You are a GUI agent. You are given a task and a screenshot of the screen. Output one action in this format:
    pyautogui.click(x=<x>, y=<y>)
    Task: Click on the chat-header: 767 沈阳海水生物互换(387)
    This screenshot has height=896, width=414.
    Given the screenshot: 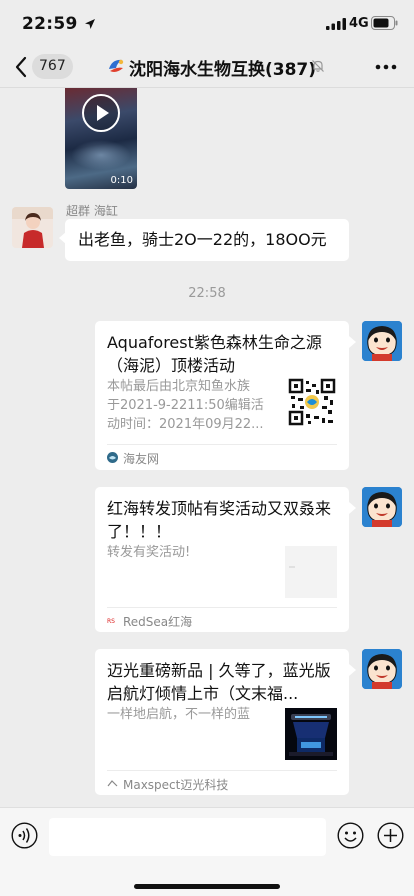 What is the action you would take?
    pyautogui.click(x=207, y=67)
    